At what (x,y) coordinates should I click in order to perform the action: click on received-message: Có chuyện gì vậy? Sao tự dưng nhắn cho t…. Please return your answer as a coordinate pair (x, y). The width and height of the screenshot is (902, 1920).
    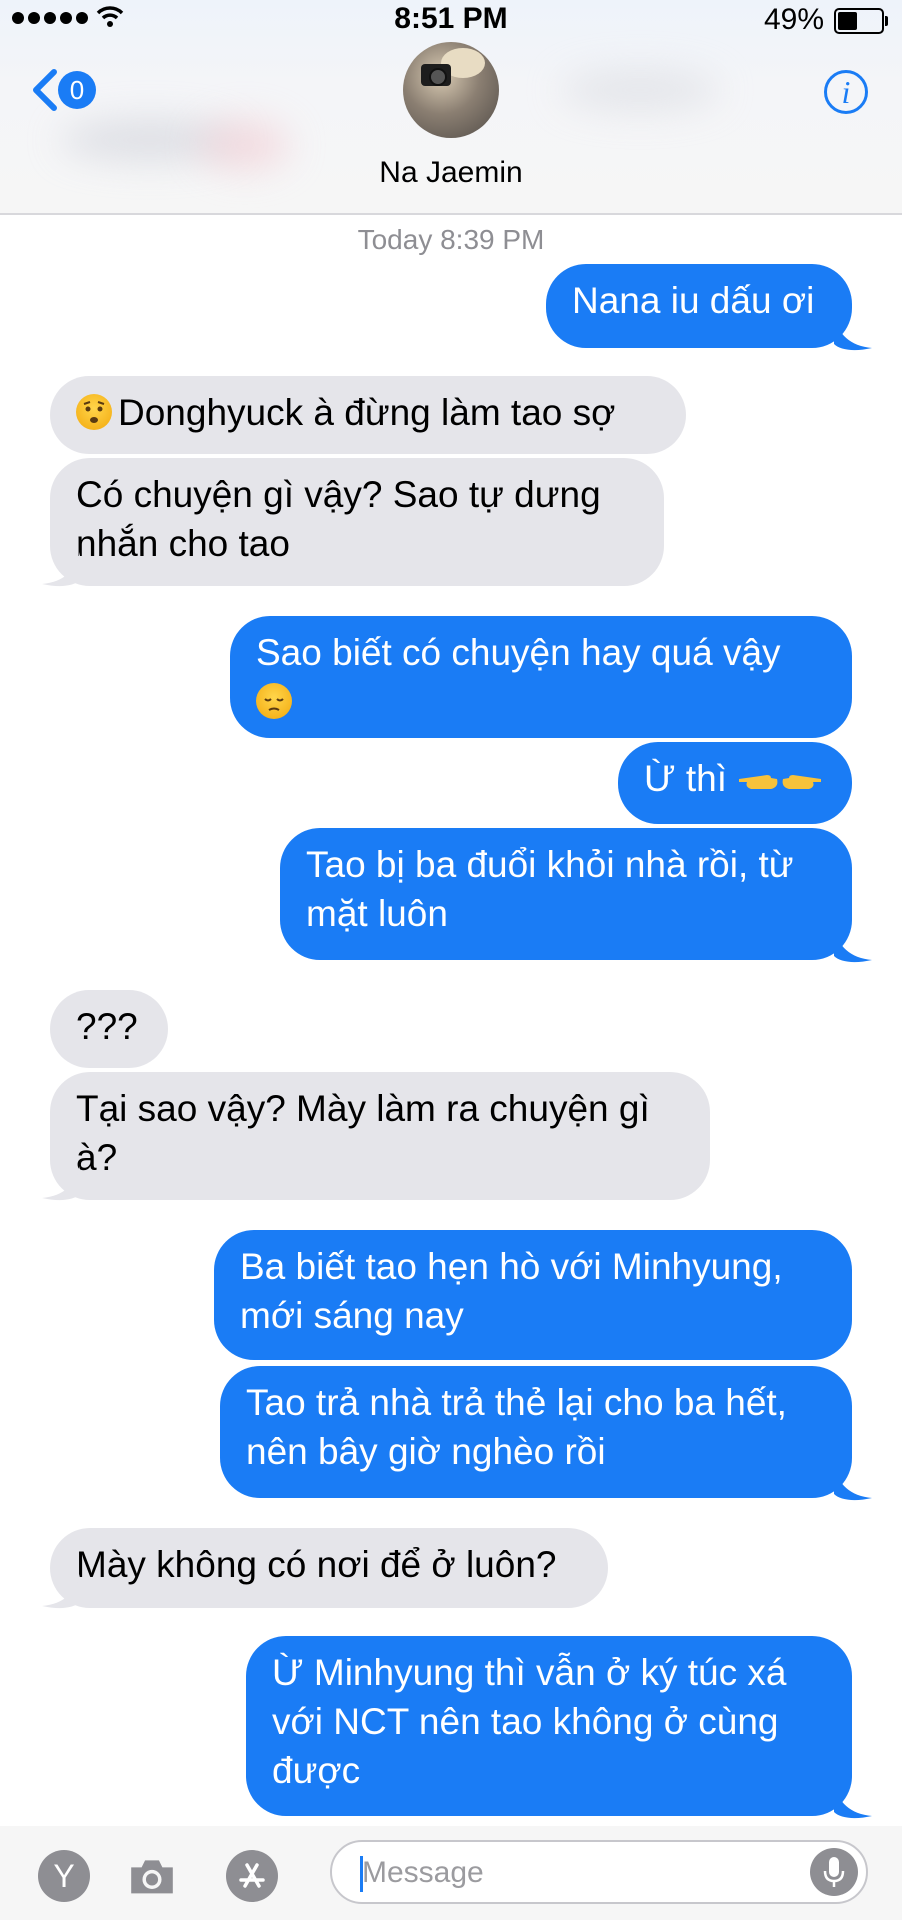
    Looking at the image, I should click on (357, 522).